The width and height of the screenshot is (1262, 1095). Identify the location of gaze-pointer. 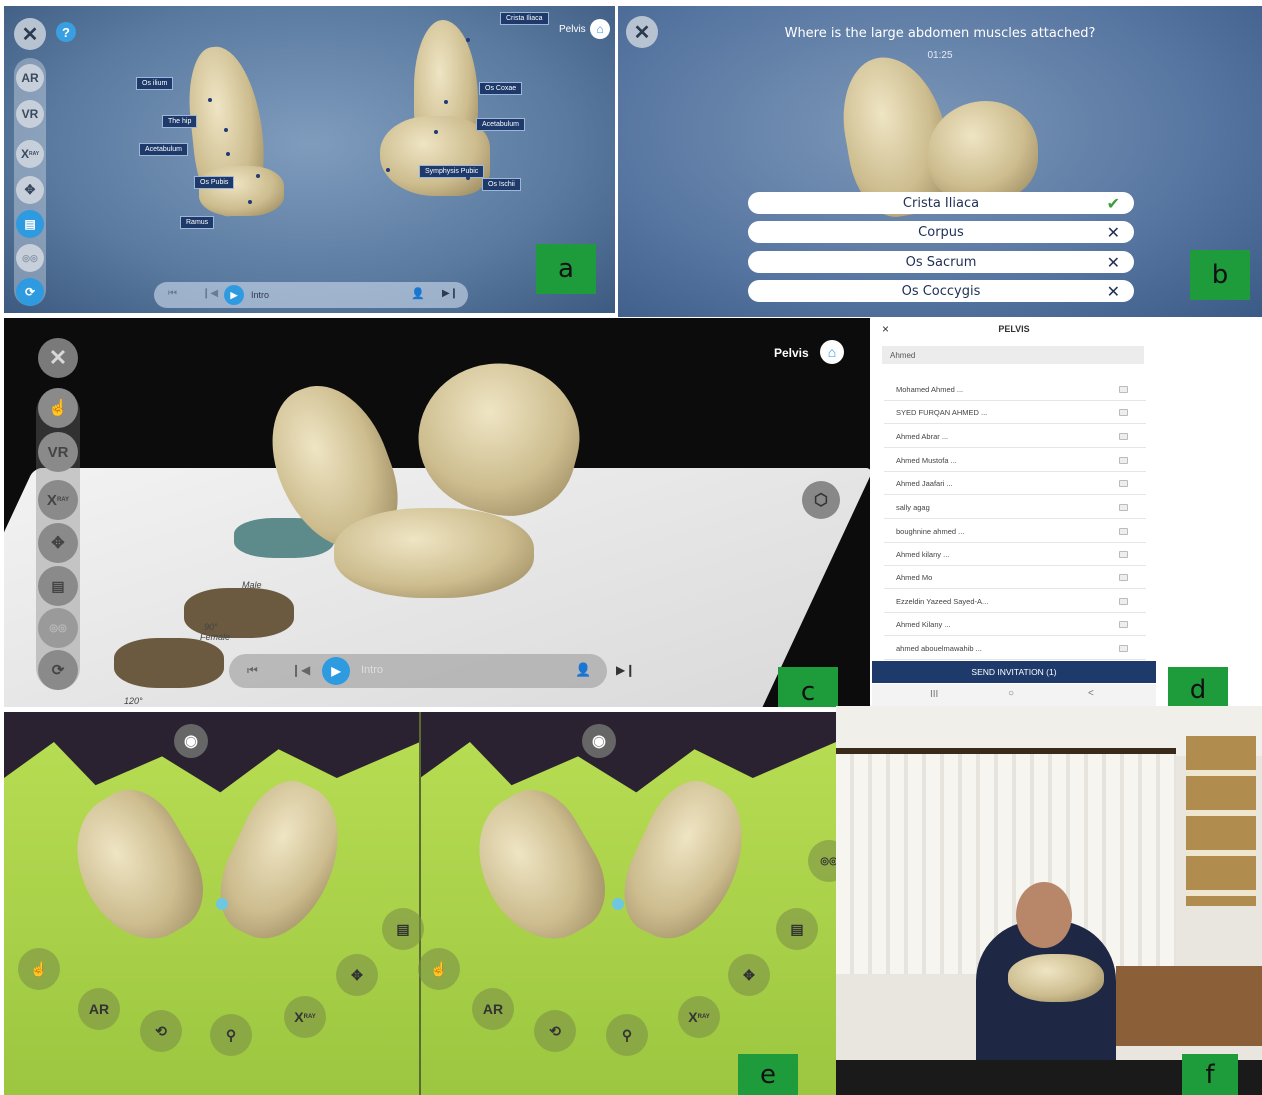
(618, 904).